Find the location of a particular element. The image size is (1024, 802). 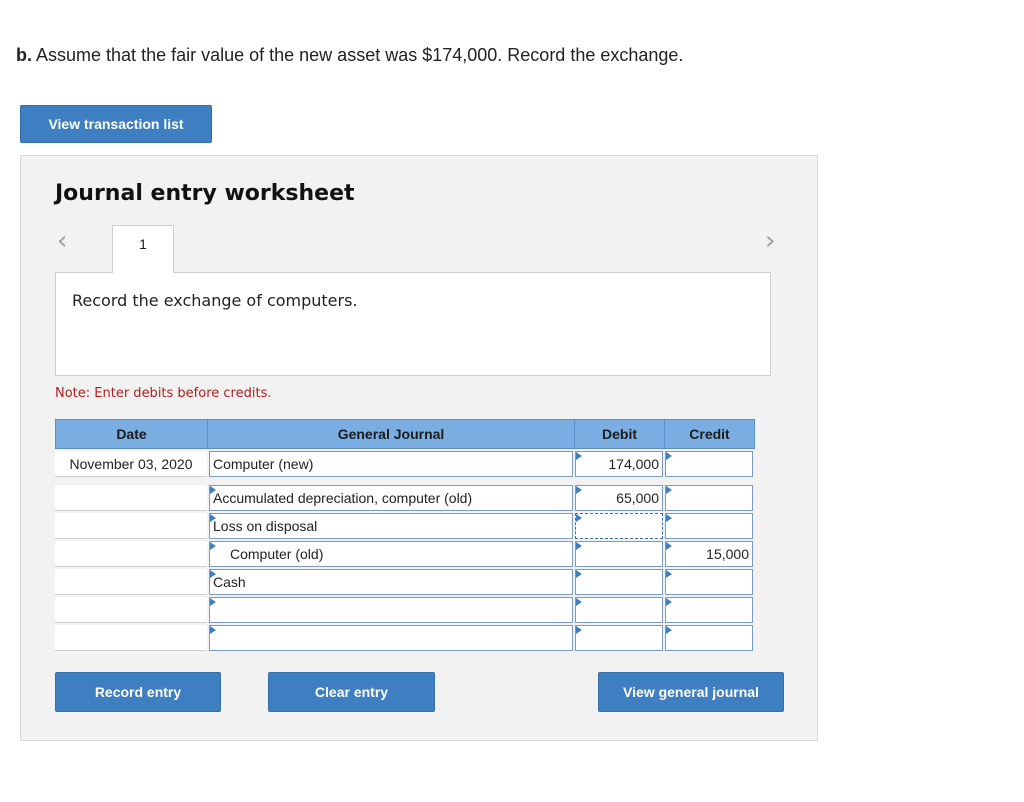

account-value: Accumulated depreciation, computer (old) is located at coordinates (343, 498).